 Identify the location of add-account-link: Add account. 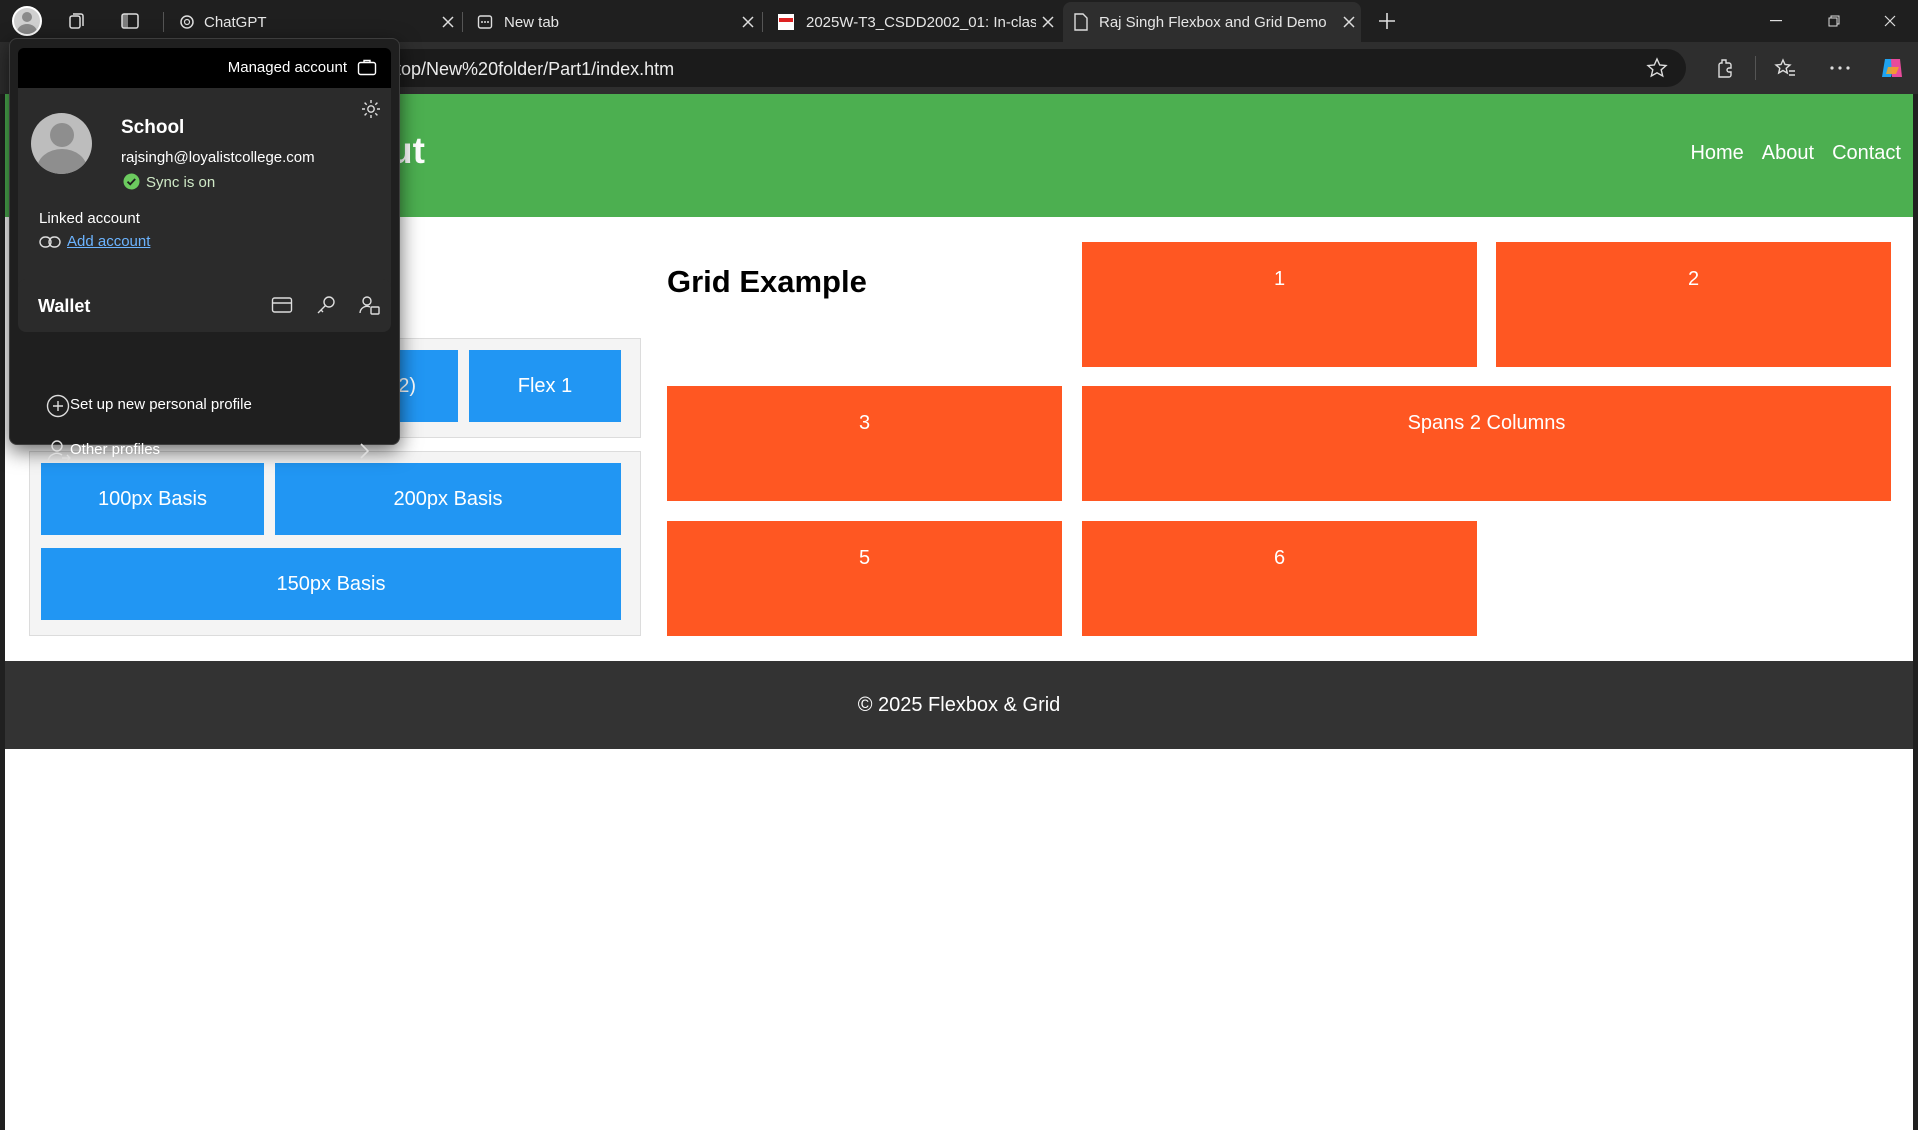
(108, 241).